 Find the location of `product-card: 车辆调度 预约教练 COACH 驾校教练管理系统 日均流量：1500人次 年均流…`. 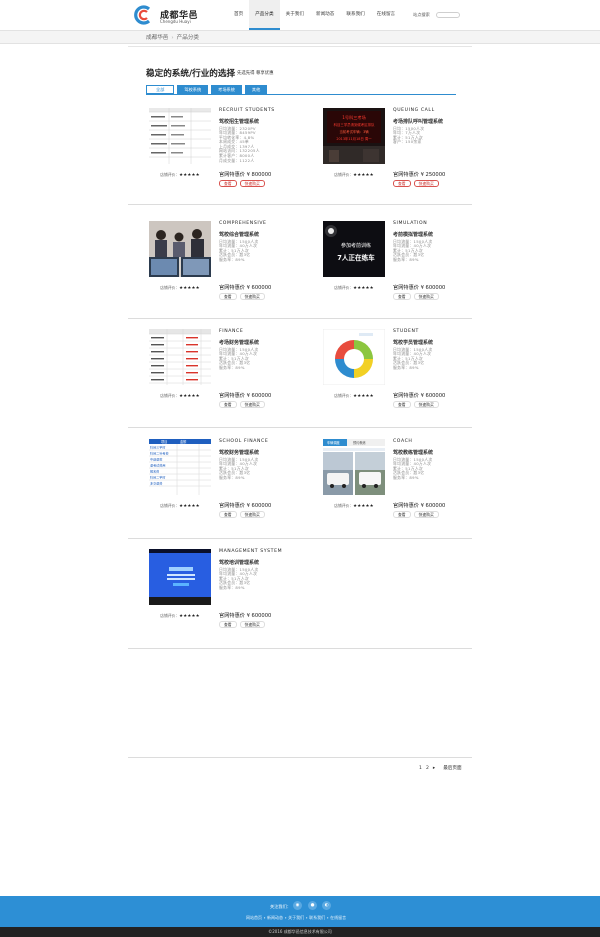

product-card: 车辆调度 预约教练 COACH 驾校教练管理系统 日均流量：1500人次 年均流… is located at coordinates (398, 484).